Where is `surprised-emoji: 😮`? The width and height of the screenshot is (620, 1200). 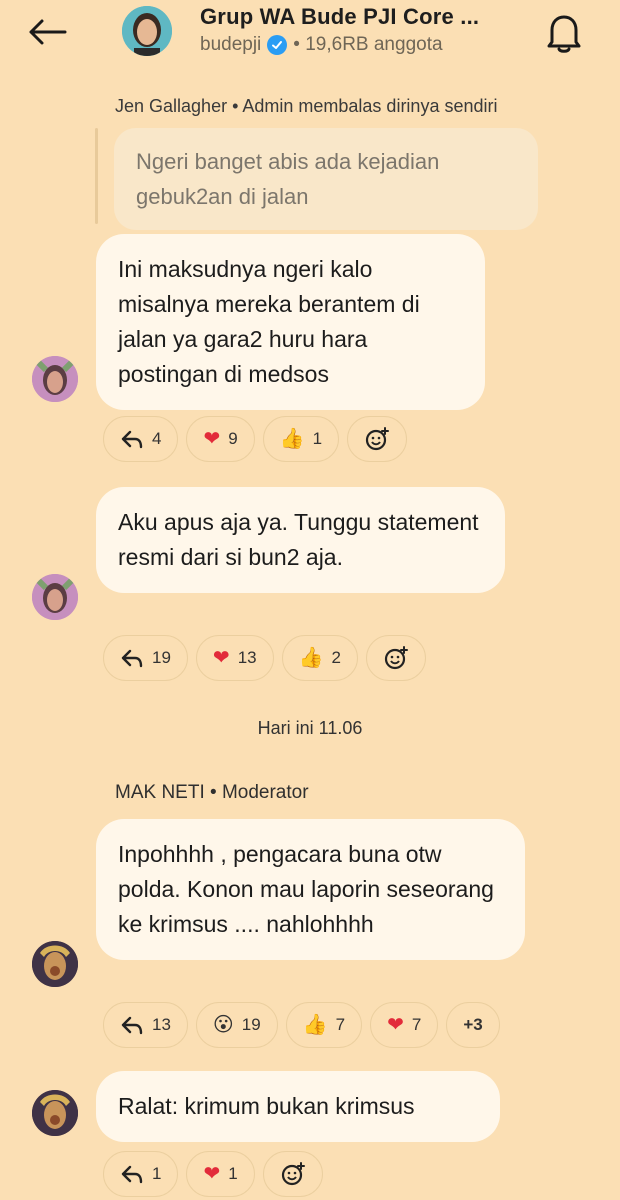
surprised-emoji: 😮 is located at coordinates (223, 1025).